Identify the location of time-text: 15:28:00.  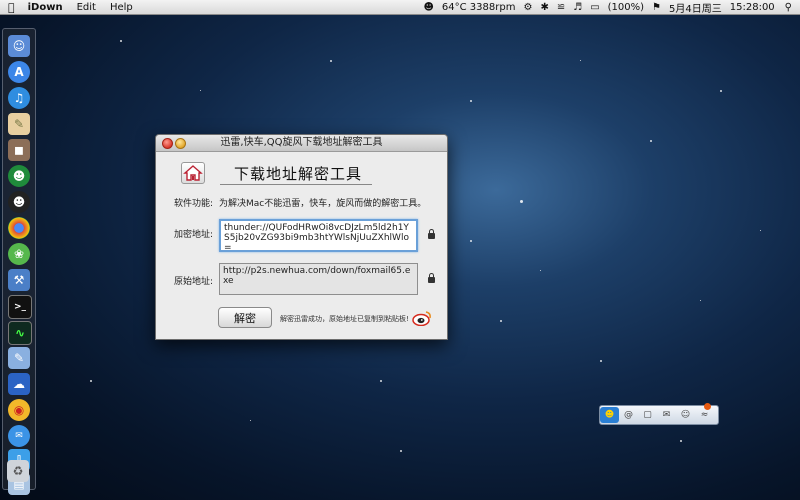
(753, 7).